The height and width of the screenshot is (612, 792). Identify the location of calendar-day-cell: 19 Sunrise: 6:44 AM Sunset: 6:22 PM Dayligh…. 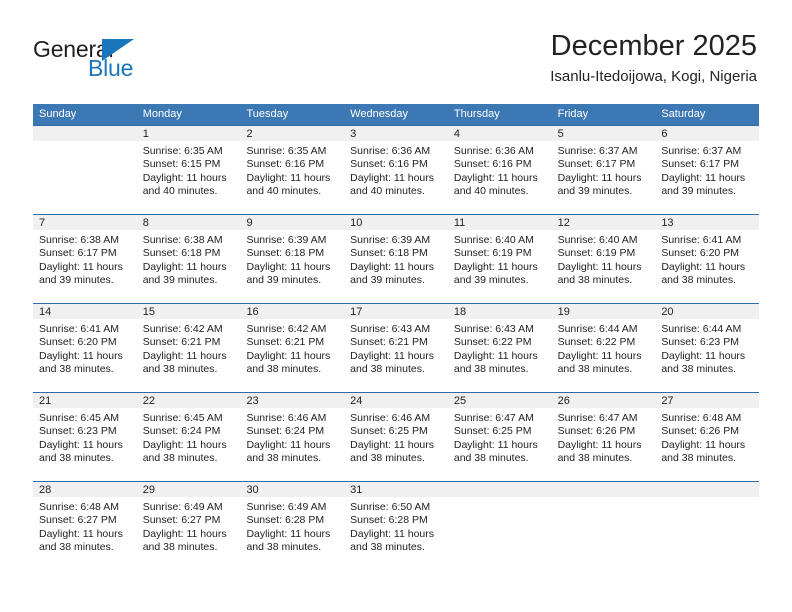
(603, 348).